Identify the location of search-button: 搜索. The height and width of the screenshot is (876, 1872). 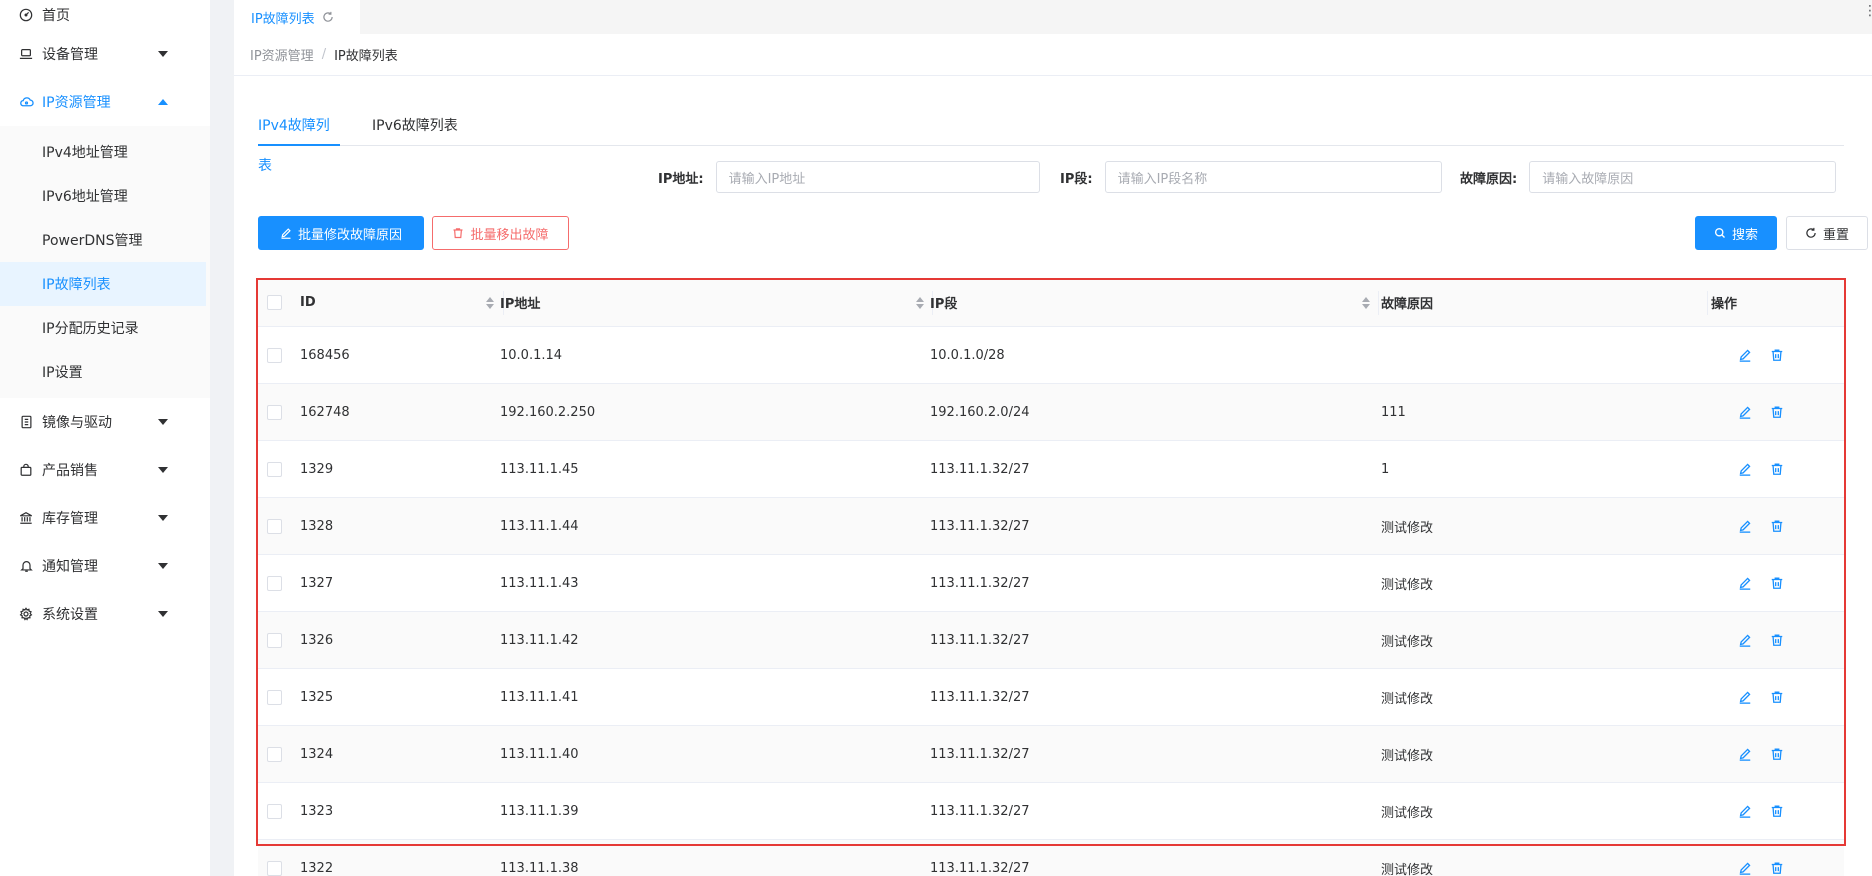
(1736, 233).